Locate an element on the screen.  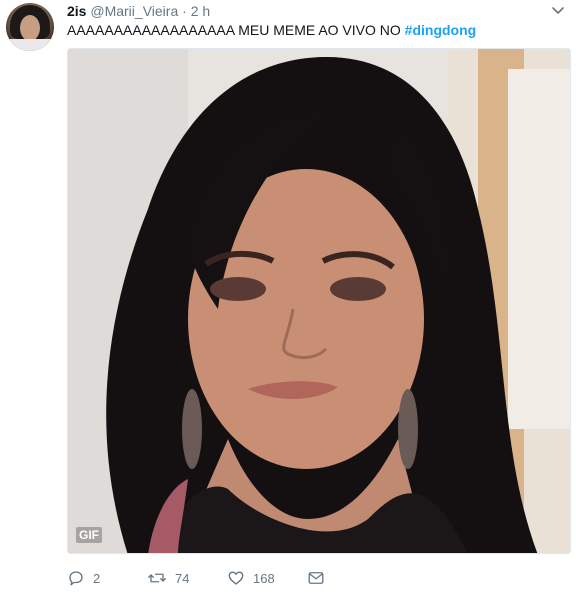
tweet-header: 2is @Marii_Vieira · 2 h is located at coordinates (138, 11).